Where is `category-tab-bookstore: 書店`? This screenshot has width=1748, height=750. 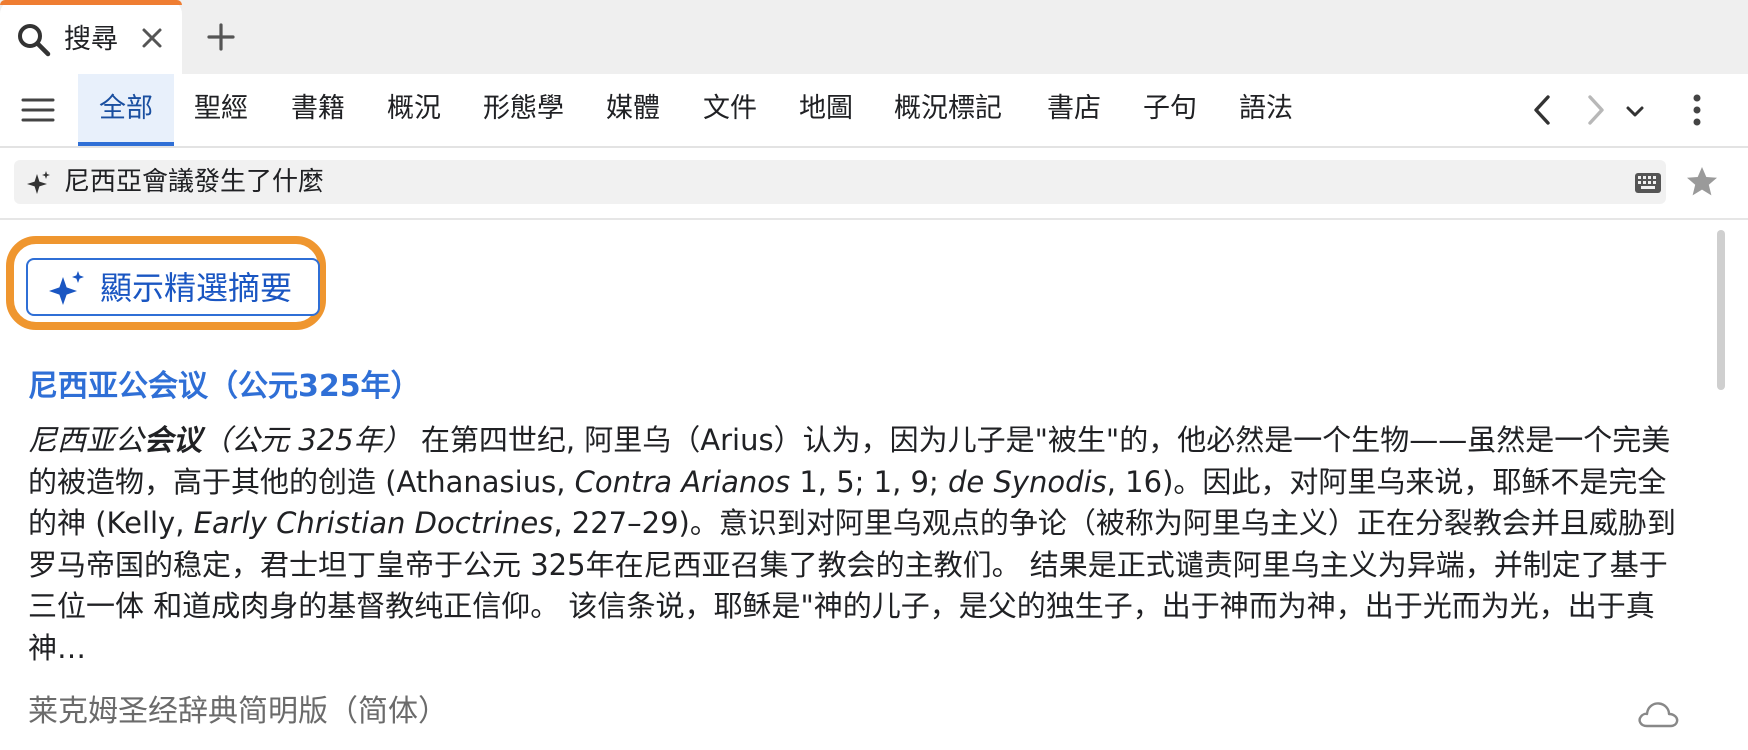
category-tab-bookstore: 書店 is located at coordinates (1074, 110).